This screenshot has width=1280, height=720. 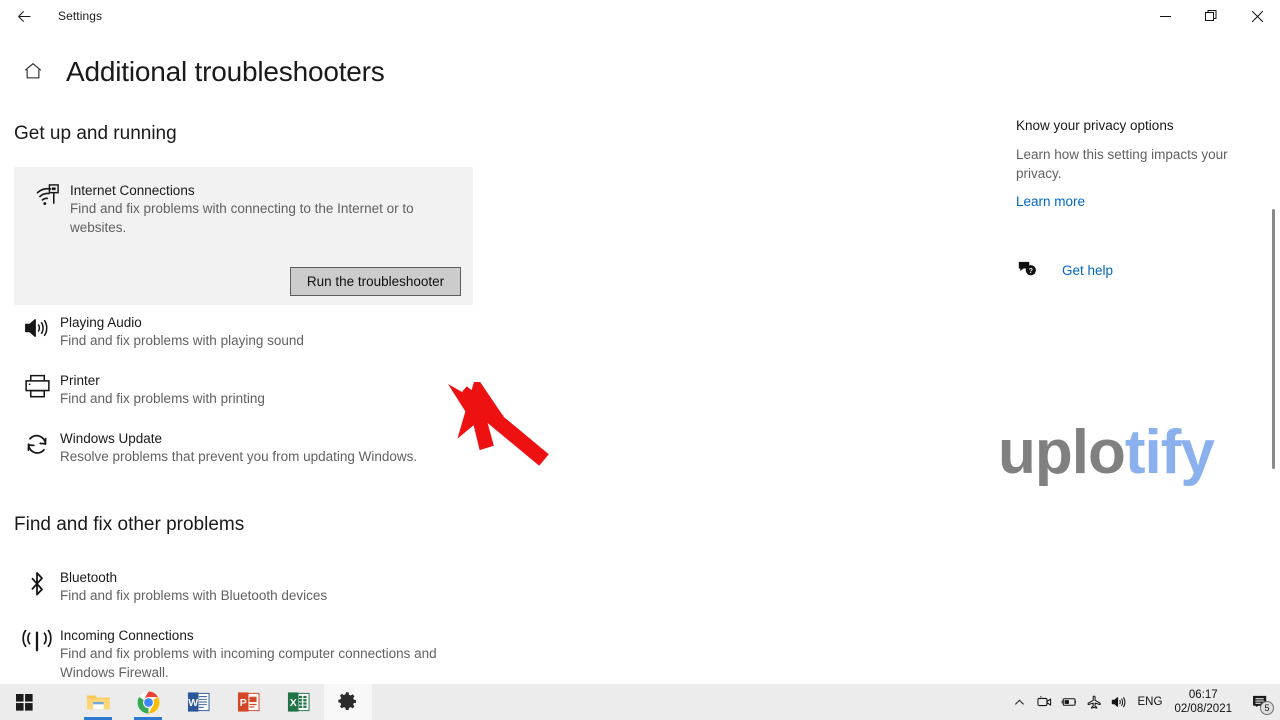 What do you see at coordinates (640, 702) in the screenshot?
I see `taskbar: W P X ENG 06:17 02/08/2021 5` at bounding box center [640, 702].